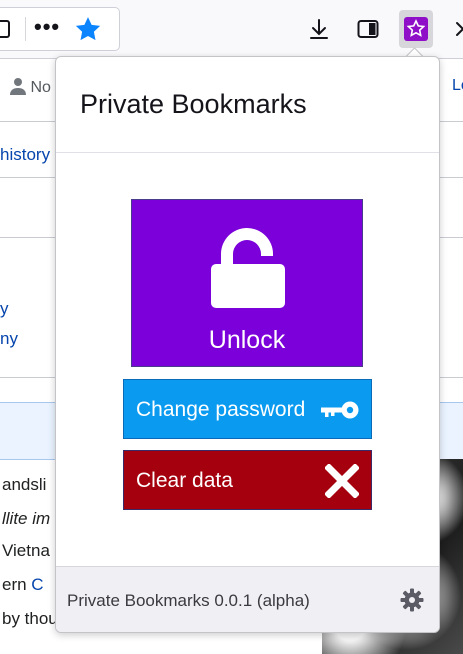  Describe the element at coordinates (221, 409) in the screenshot. I see `change-password-label: Change password` at that location.